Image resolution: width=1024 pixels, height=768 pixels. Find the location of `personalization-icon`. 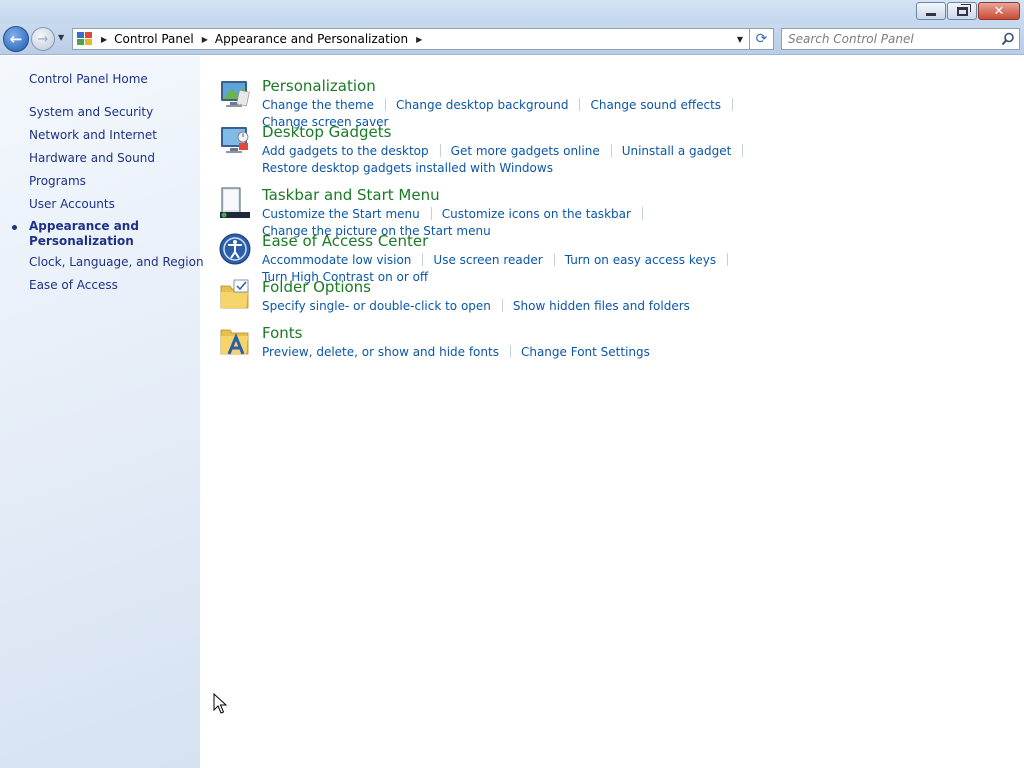

personalization-icon is located at coordinates (235, 94).